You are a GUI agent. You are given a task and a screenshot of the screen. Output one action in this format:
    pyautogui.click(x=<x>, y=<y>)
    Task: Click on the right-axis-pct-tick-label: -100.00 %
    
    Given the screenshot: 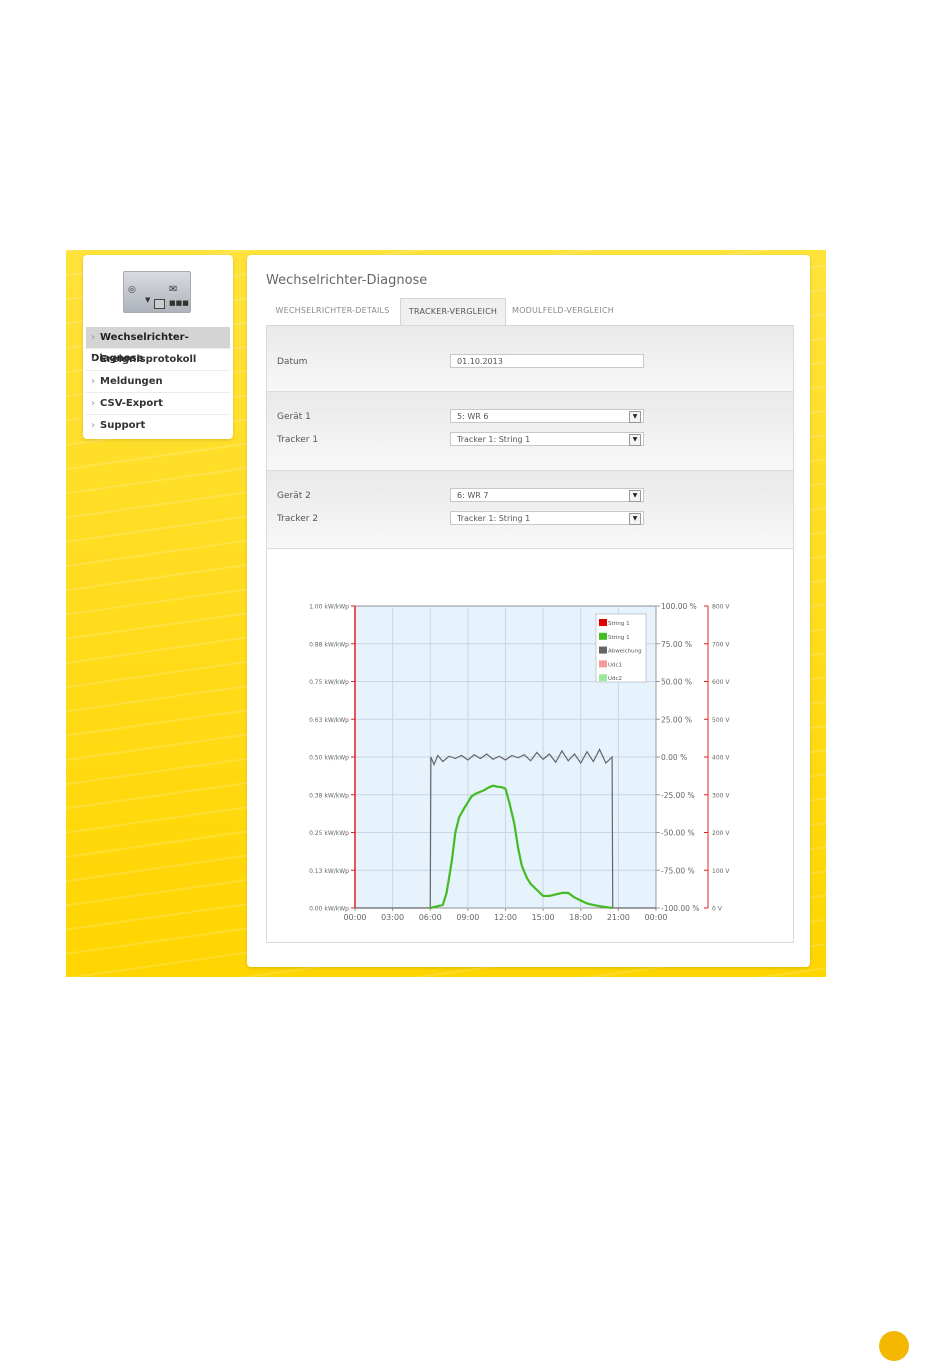 What is the action you would take?
    pyautogui.click(x=680, y=908)
    